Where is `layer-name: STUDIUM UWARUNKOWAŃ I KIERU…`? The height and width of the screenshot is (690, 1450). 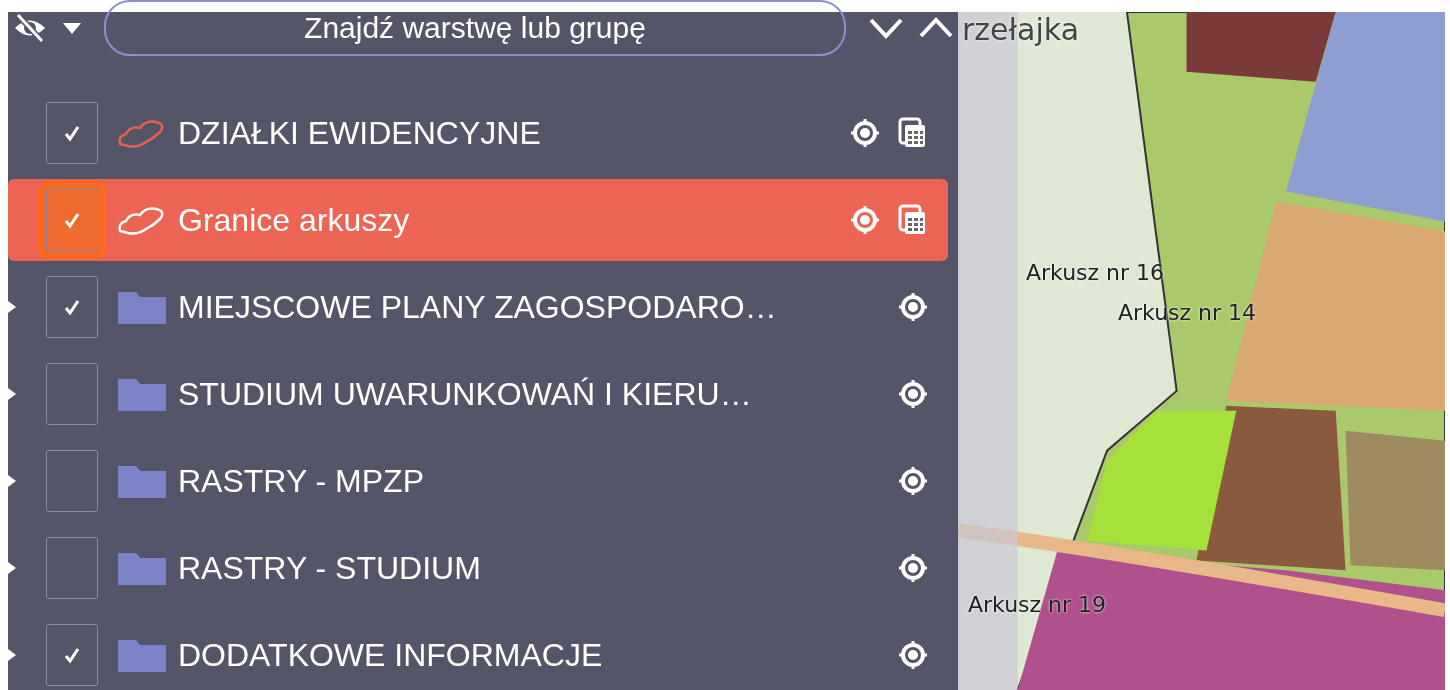 layer-name: STUDIUM UWARUNKOWAŃ I KIERU… is located at coordinates (465, 394).